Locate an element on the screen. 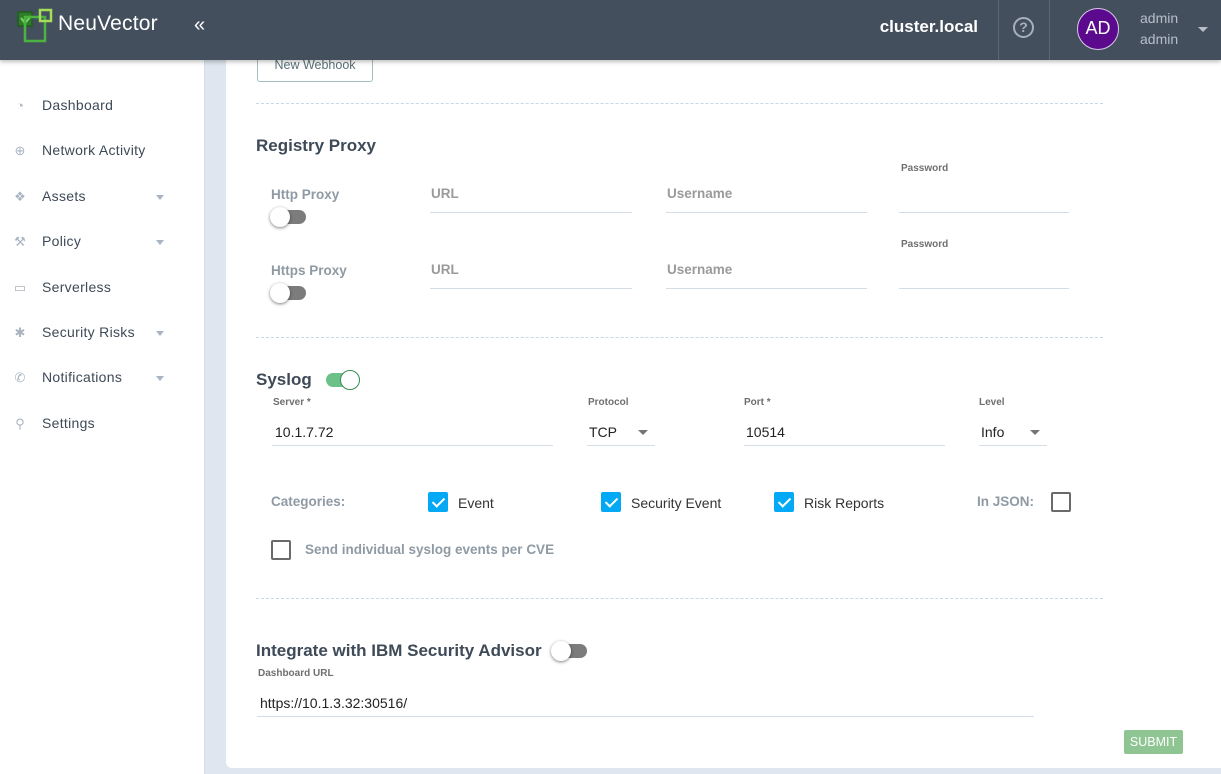 Image resolution: width=1221 pixels, height=774 pixels. help-icon: ? is located at coordinates (1023, 27).